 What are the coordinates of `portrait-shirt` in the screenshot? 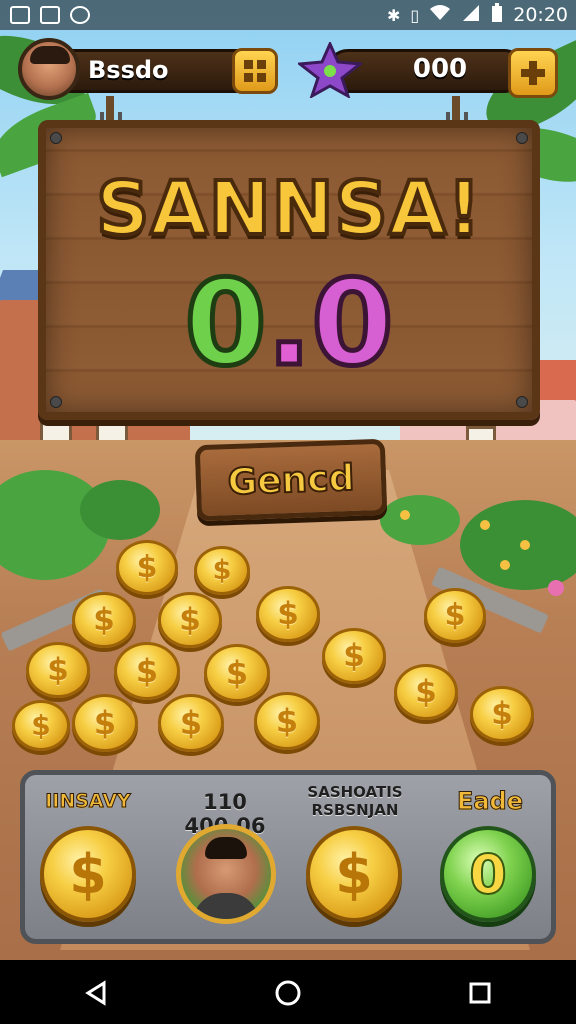 It's located at (226, 906).